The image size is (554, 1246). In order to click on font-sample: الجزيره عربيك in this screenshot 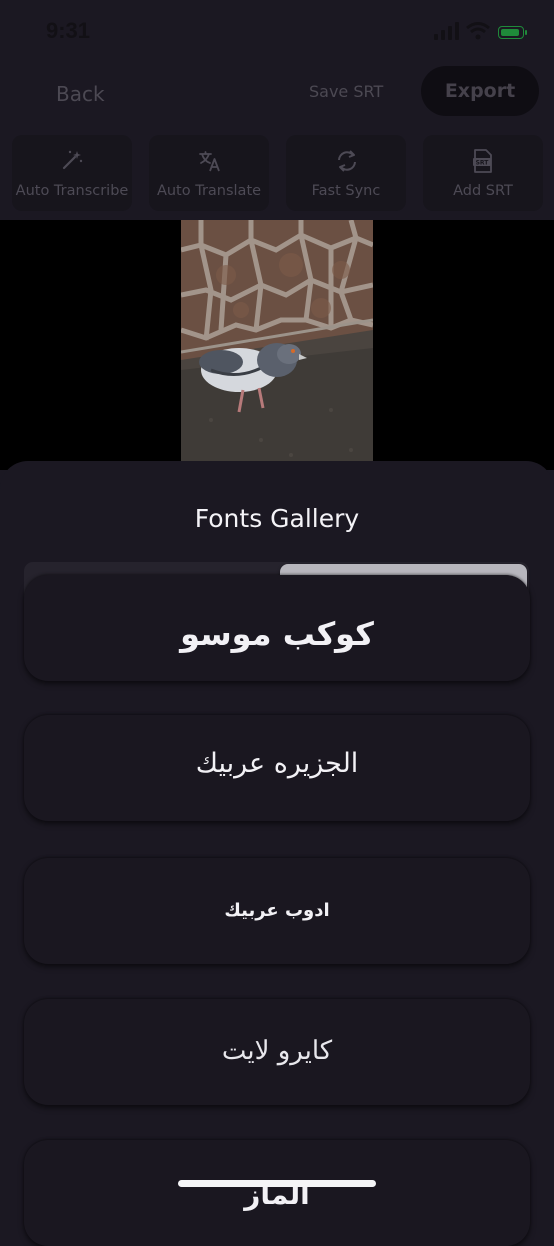, I will do `click(277, 763)`.